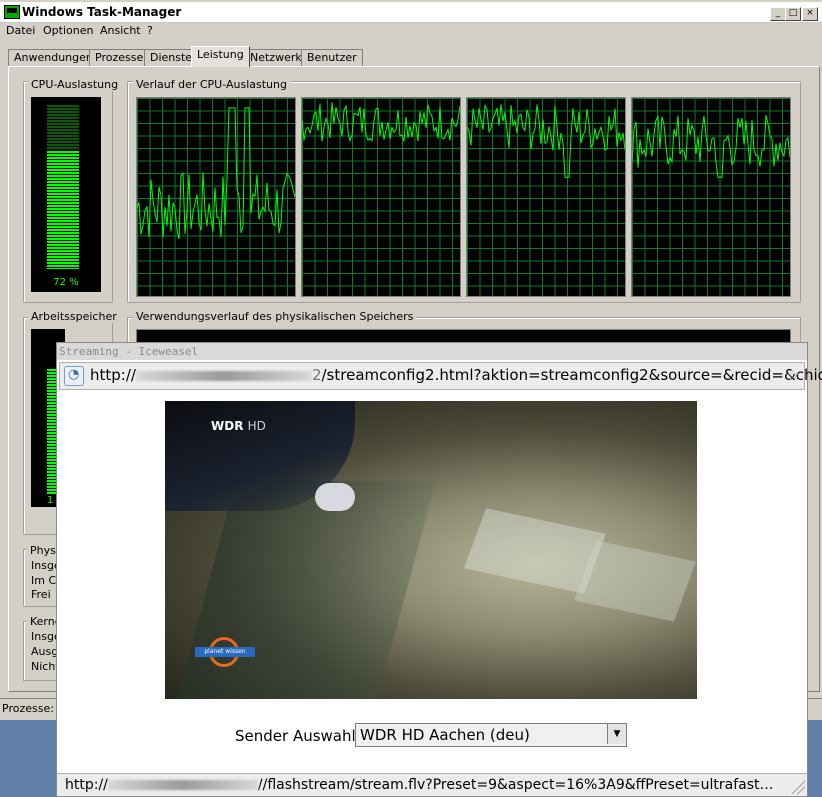  I want to click on cpu-core-1-graph, so click(216, 197).